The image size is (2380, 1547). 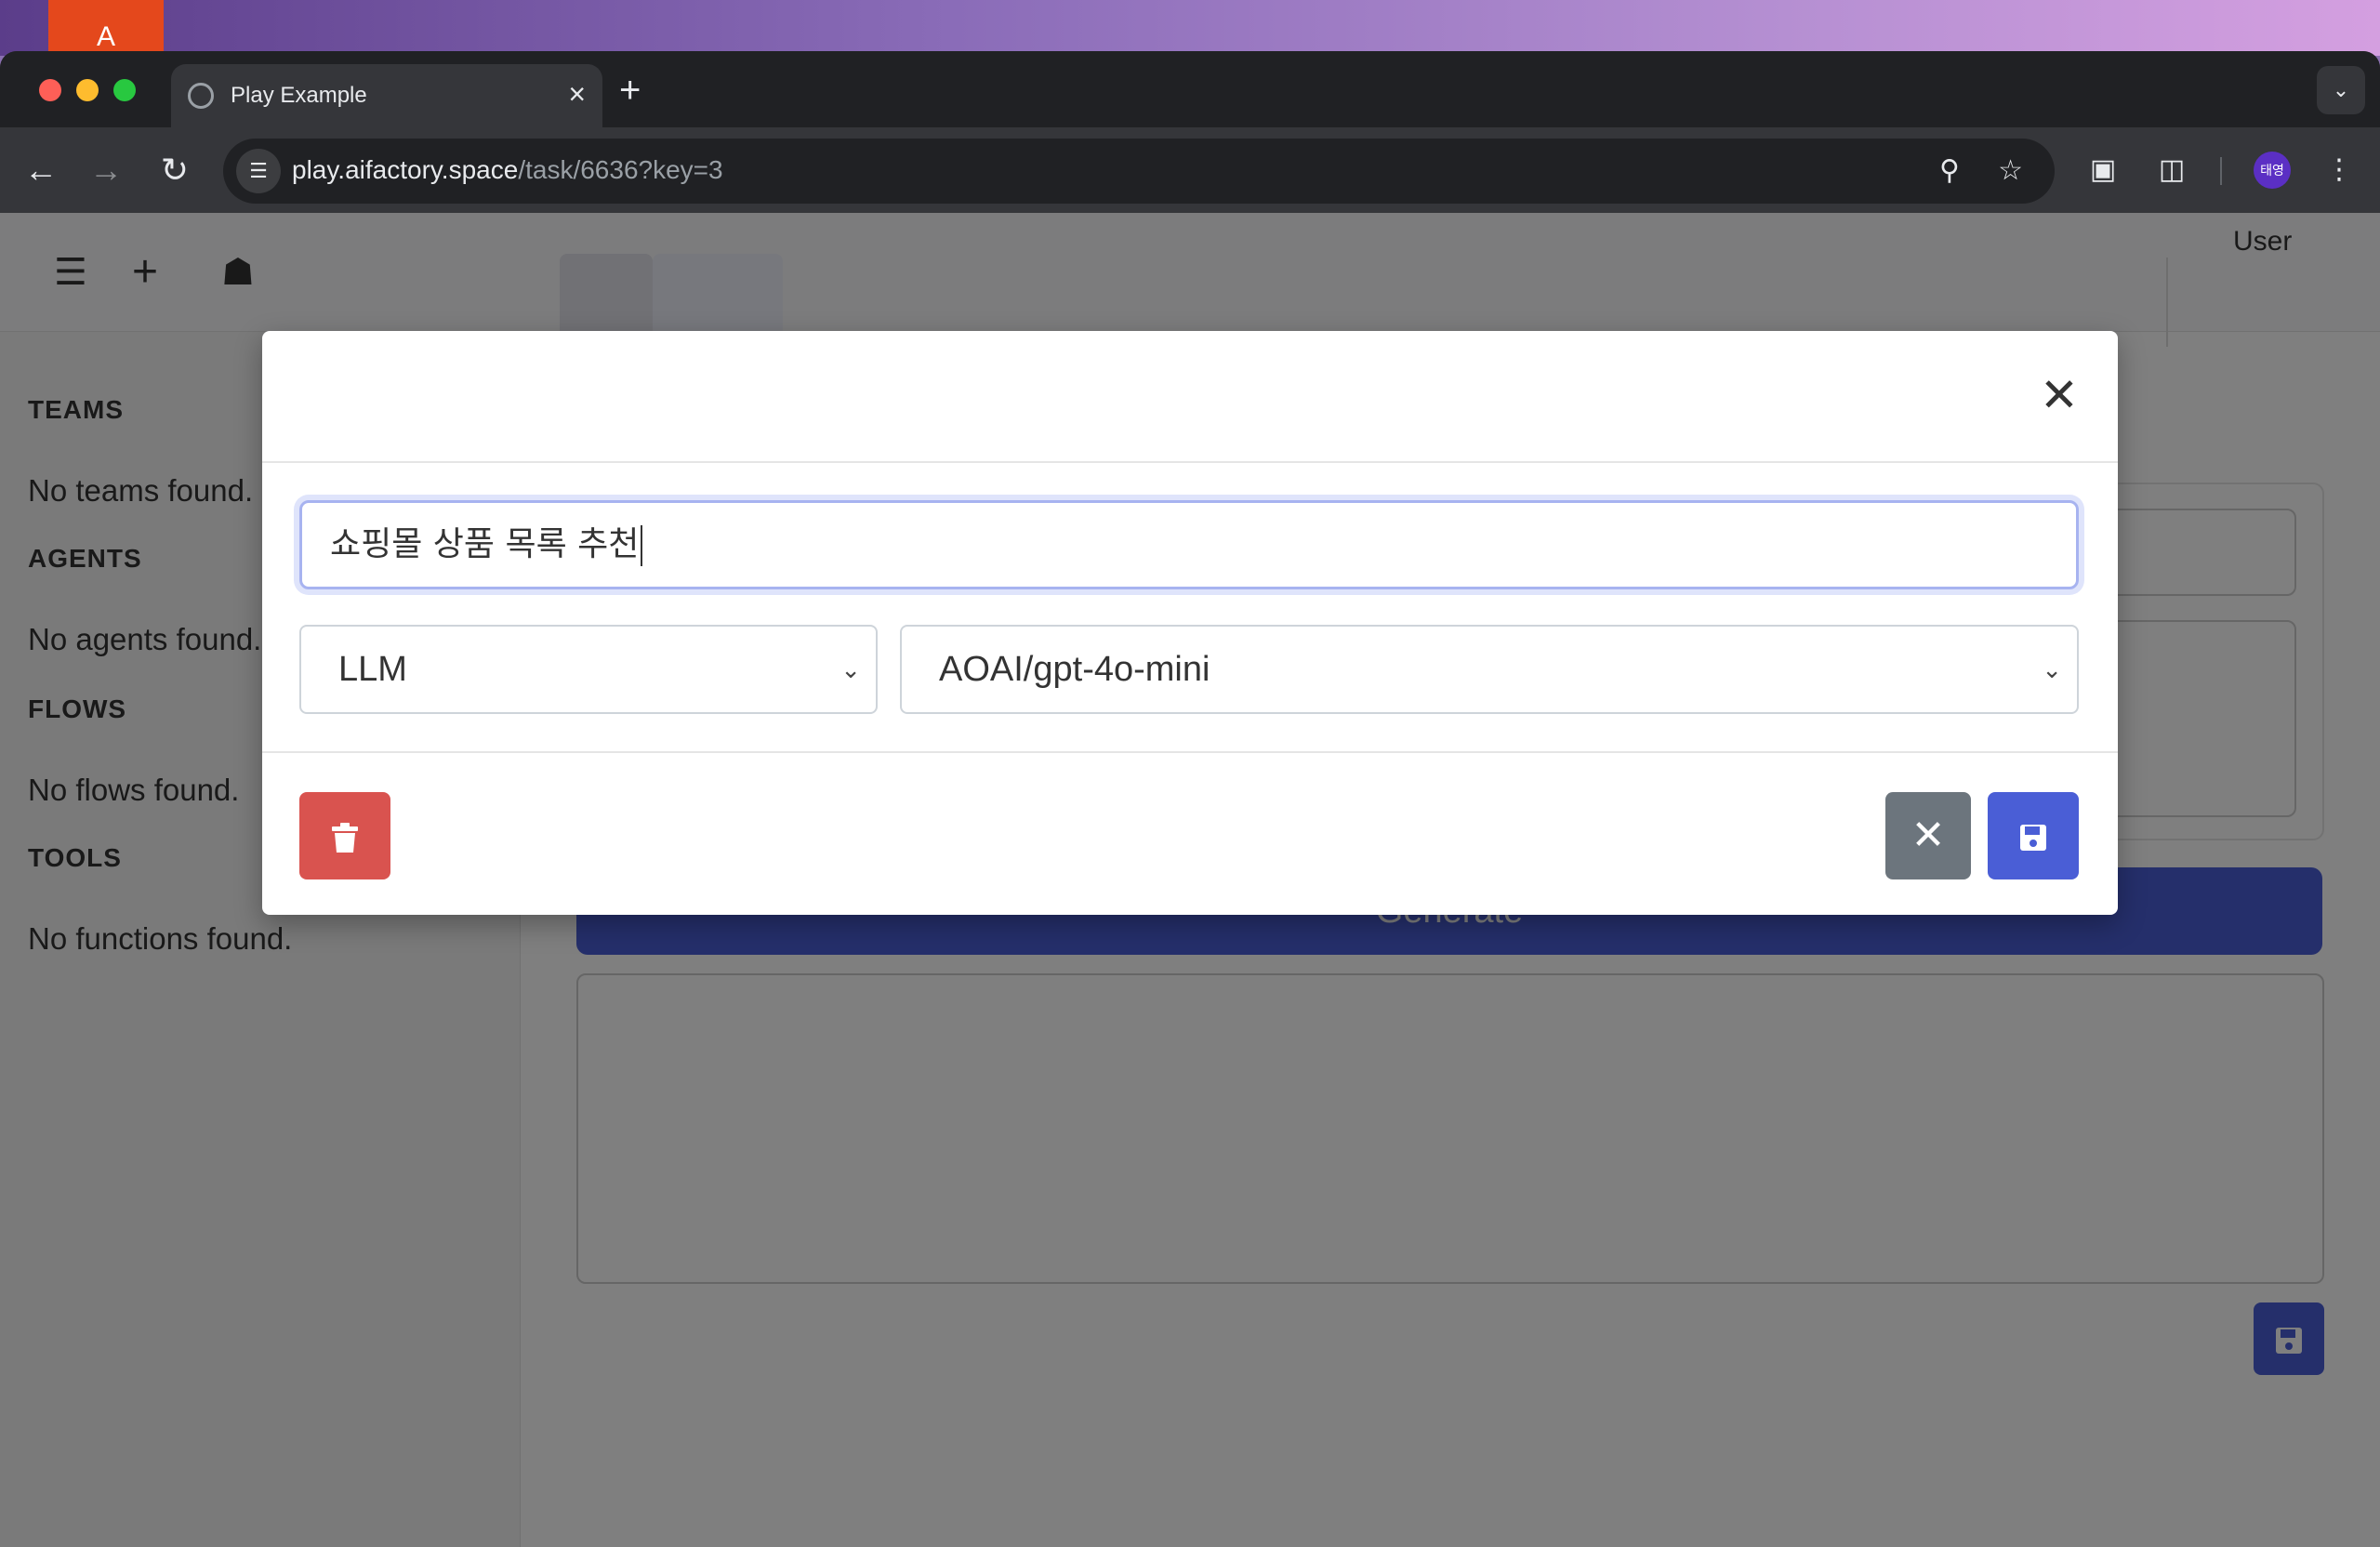 I want to click on tab-bar: Play Example × + ⌄, so click(x=1190, y=89).